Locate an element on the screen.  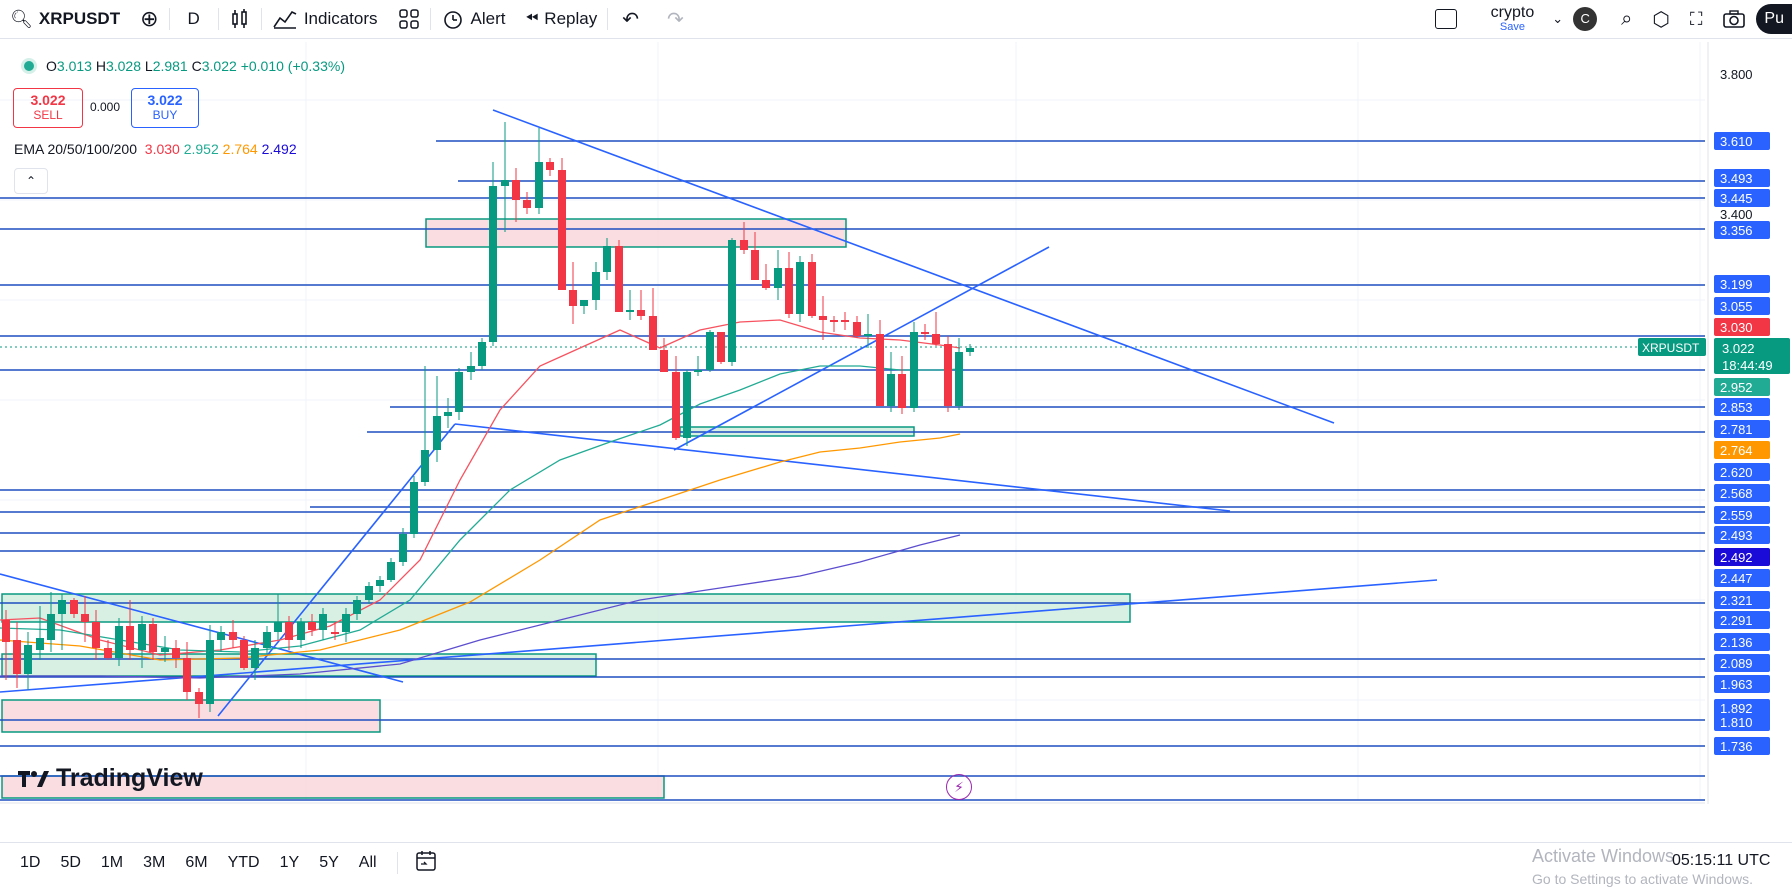
time-axis: JulAugSepOctNo is located at coordinates (879, 803).